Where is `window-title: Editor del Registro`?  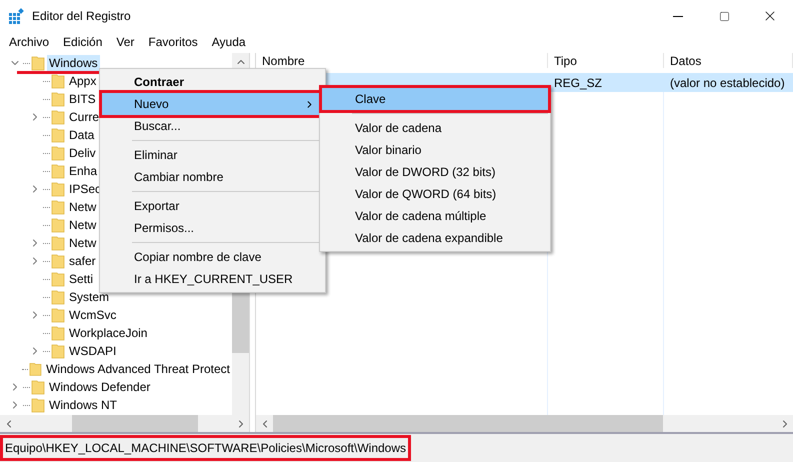
window-title: Editor del Registro is located at coordinates (82, 16).